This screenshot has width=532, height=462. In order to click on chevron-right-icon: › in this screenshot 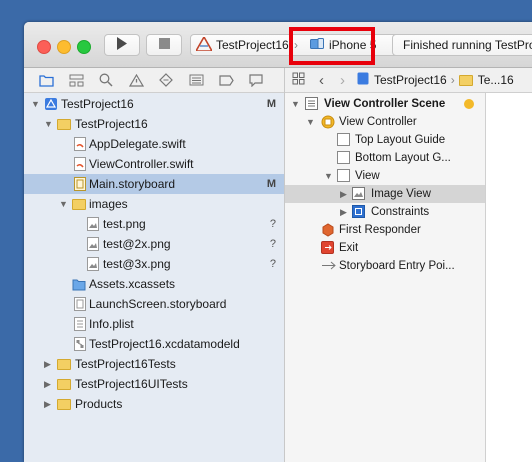, I will do `click(452, 80)`.